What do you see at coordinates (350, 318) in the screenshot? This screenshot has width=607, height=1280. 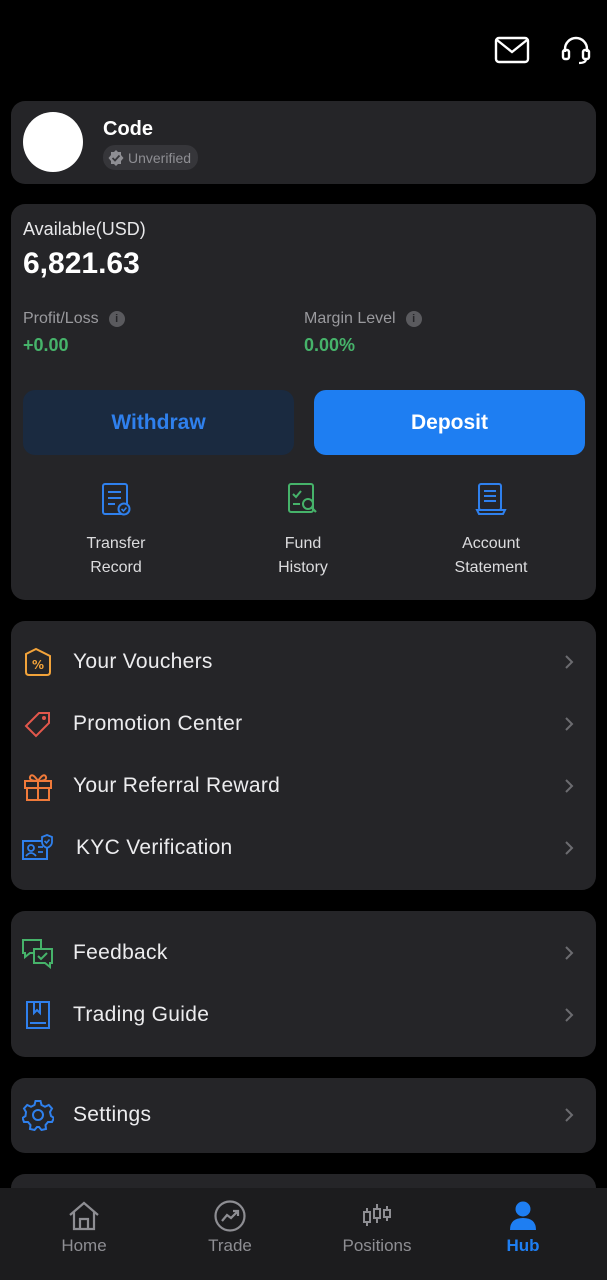 I see `margin-level-text: Margin Level` at bounding box center [350, 318].